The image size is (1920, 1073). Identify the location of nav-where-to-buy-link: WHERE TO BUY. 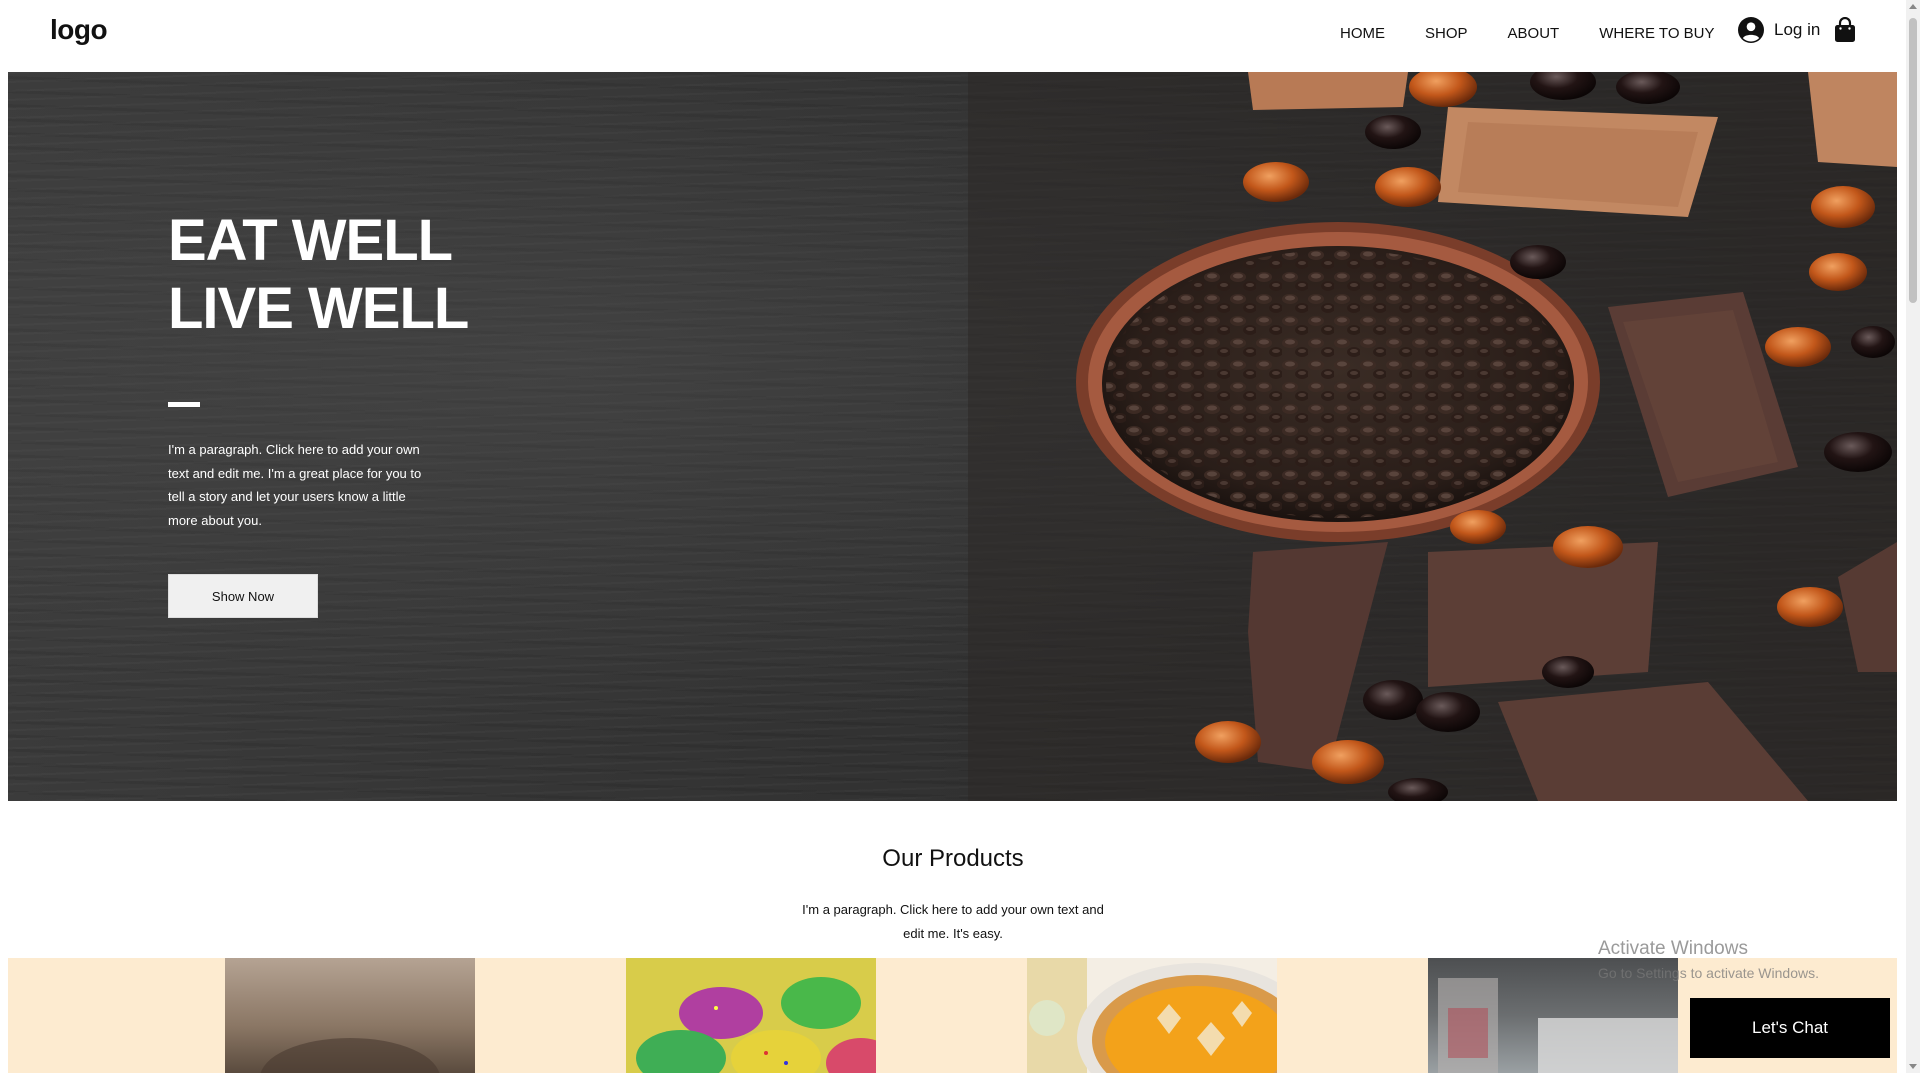
(1656, 34).